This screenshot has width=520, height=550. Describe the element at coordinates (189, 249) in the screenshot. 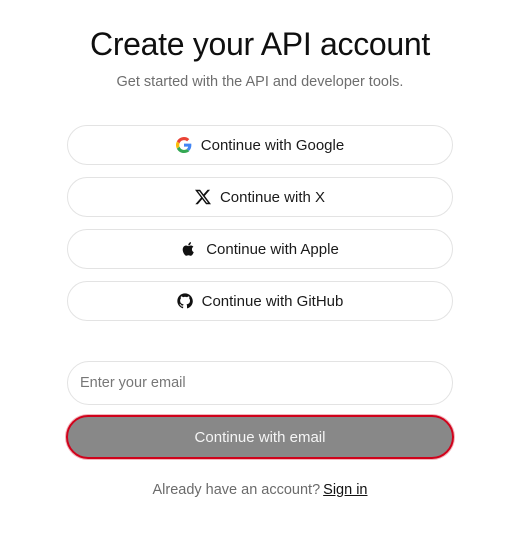

I see `apple-icon` at that location.